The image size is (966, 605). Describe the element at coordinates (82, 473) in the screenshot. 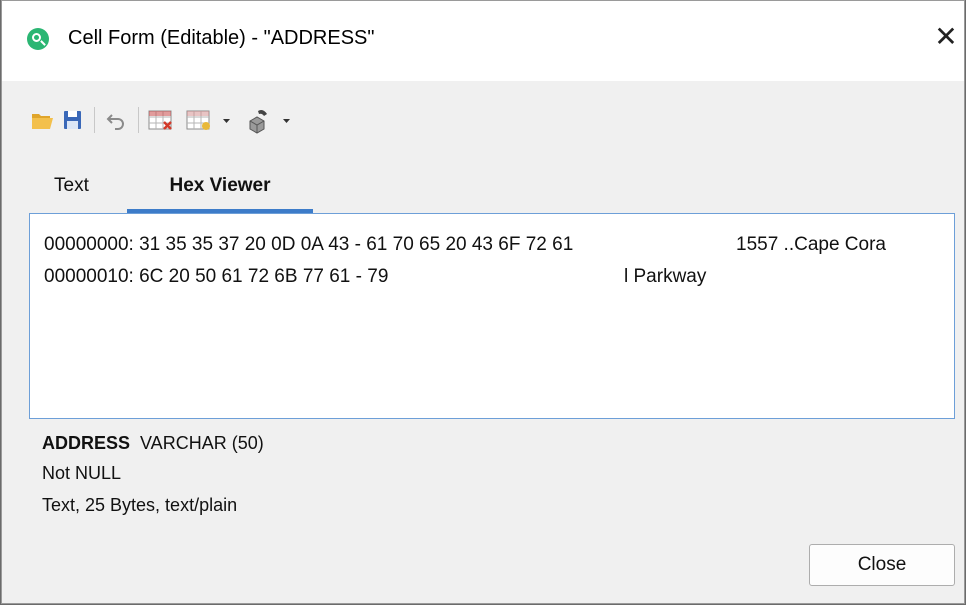

I see `nullability-text: Not NULL` at that location.